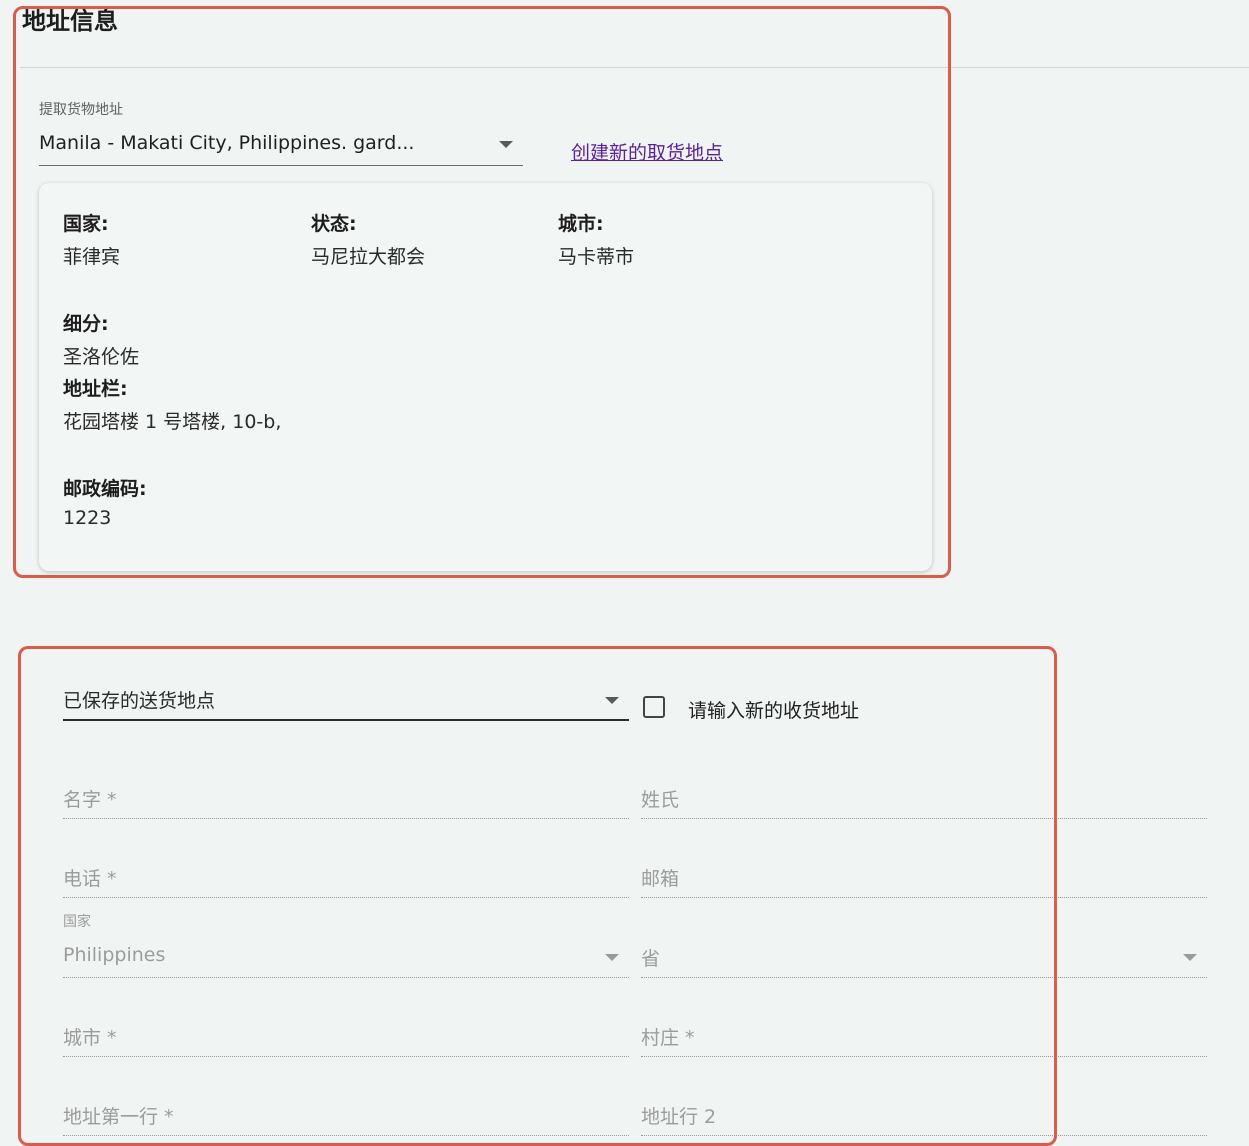  I want to click on postal-code-value: 1223, so click(87, 518).